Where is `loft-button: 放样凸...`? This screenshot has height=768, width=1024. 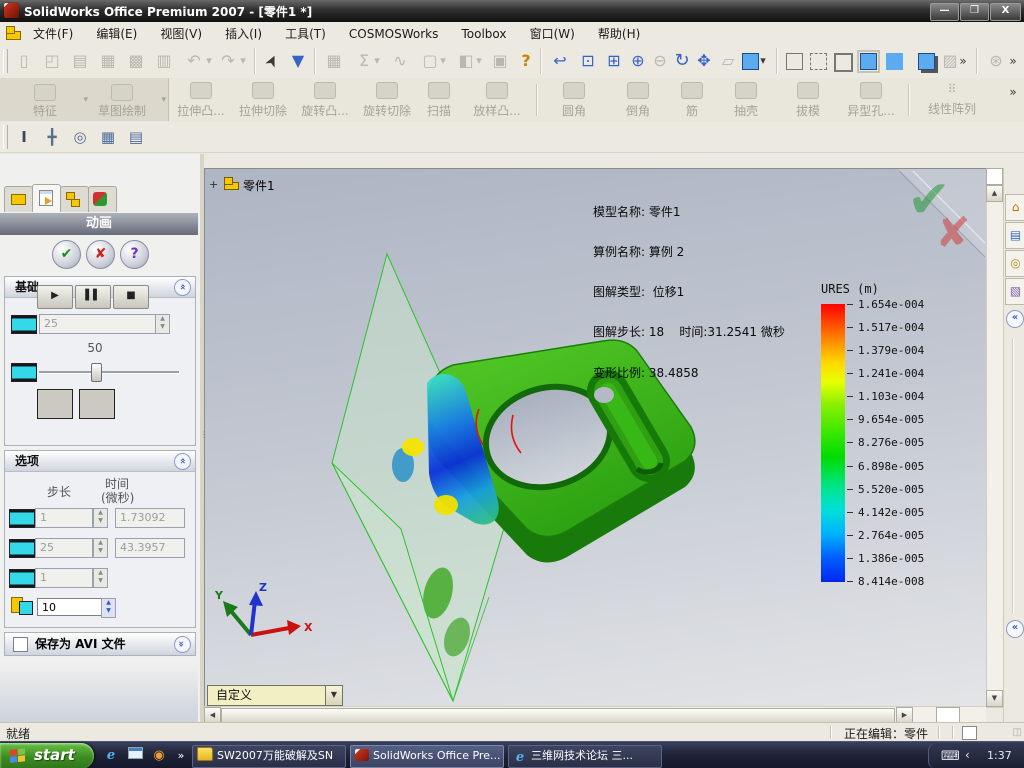
loft-button: 放样凸... is located at coordinates (497, 100).